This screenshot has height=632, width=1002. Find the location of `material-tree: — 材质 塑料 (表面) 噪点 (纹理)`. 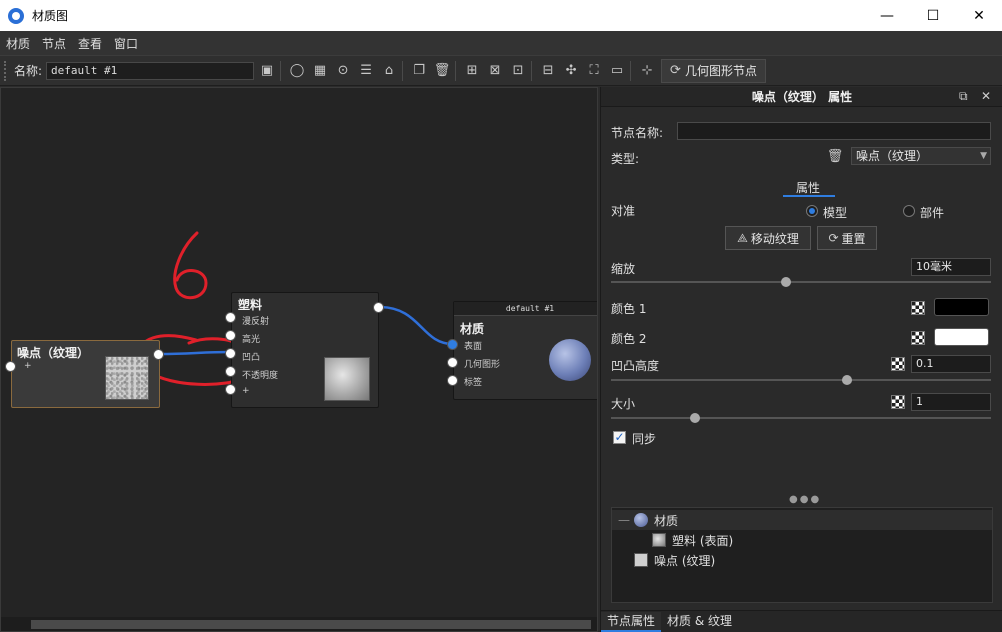

material-tree: — 材质 塑料 (表面) 噪点 (纹理) is located at coordinates (802, 555).